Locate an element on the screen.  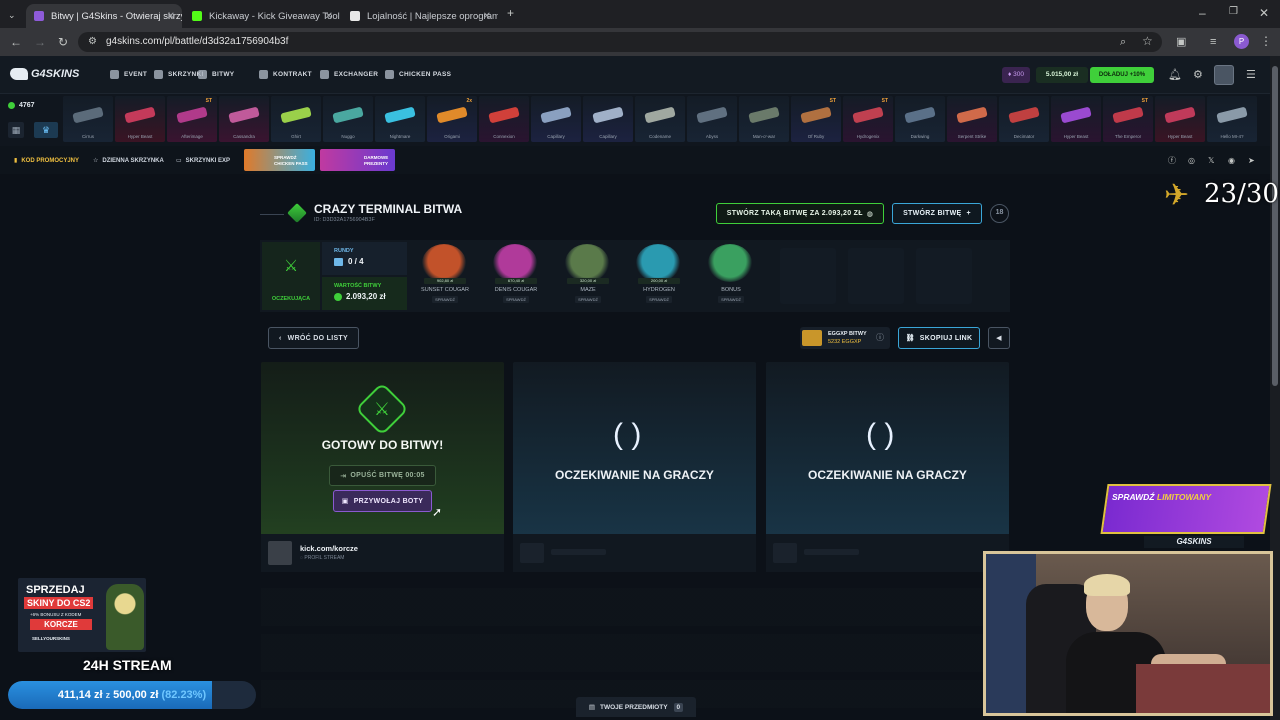
browser-tab: Kickaway - Kick Giveaway Tool ✕ is located at coordinates (262, 16).